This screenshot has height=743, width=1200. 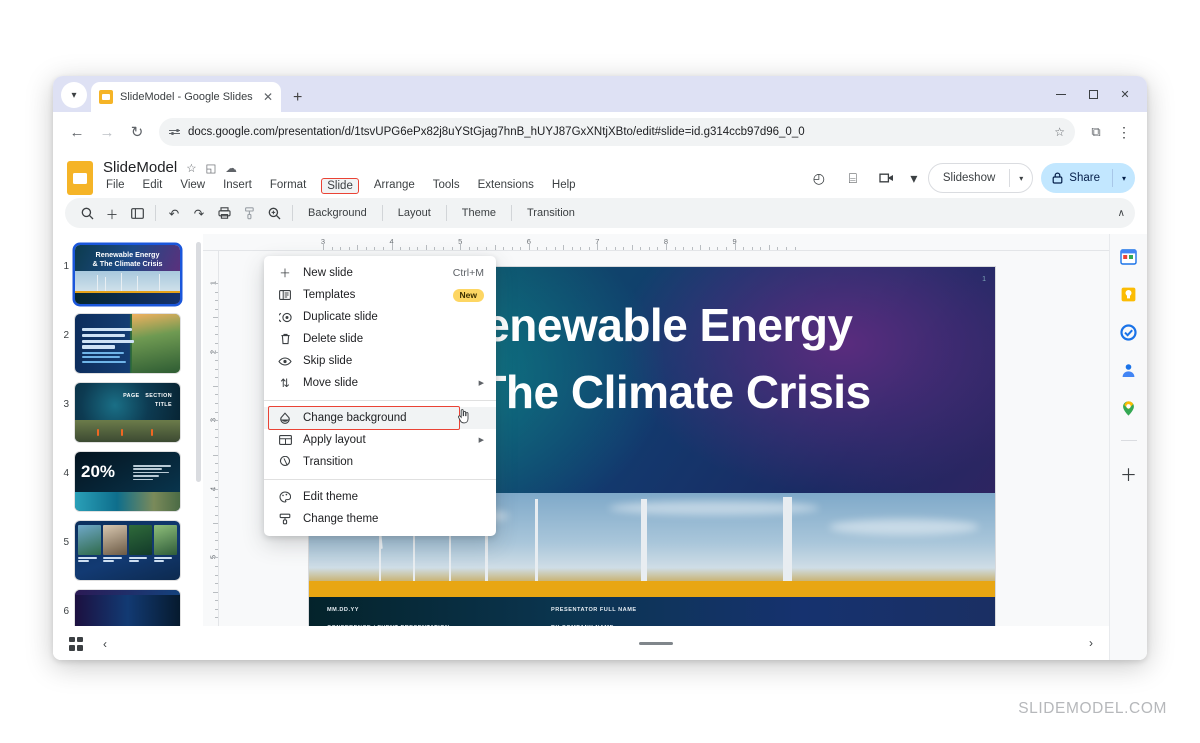 What do you see at coordinates (1021, 178) in the screenshot?
I see `slideshow-caret-icon: ▾` at bounding box center [1021, 178].